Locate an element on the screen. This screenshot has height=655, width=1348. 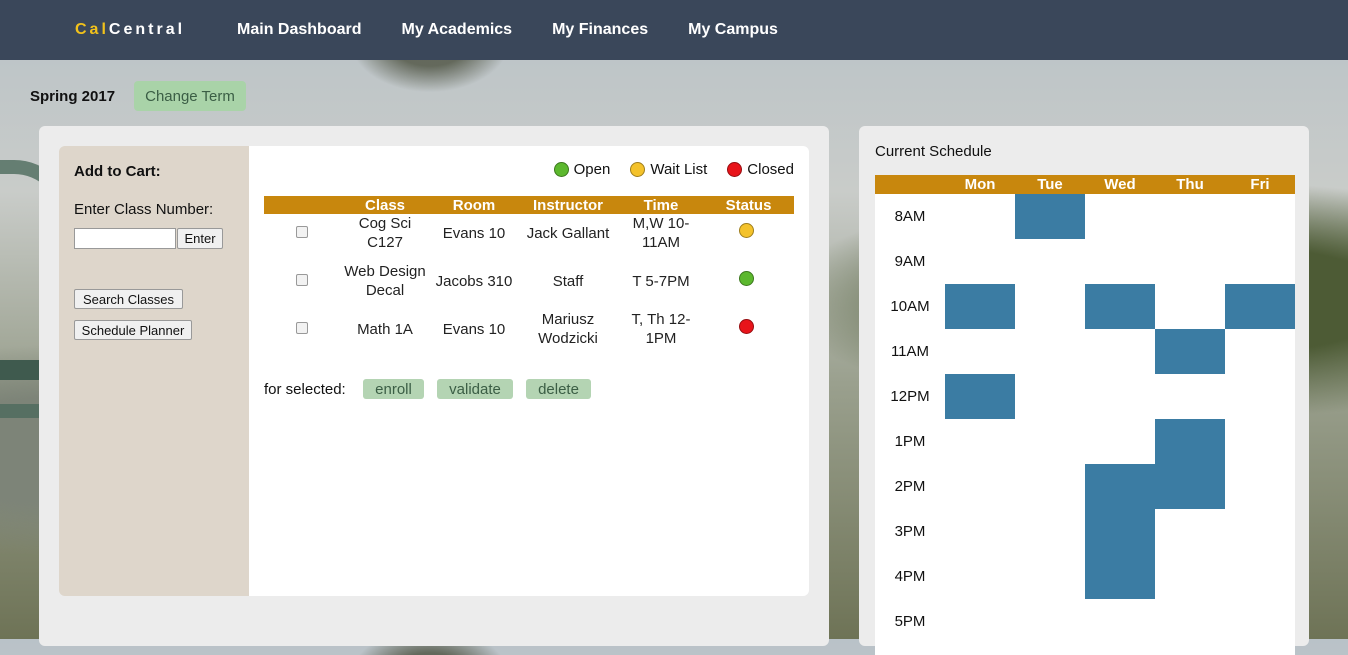
schedule-day-header: Mon Tue Wed Thu Fri is located at coordinates (1085, 184).